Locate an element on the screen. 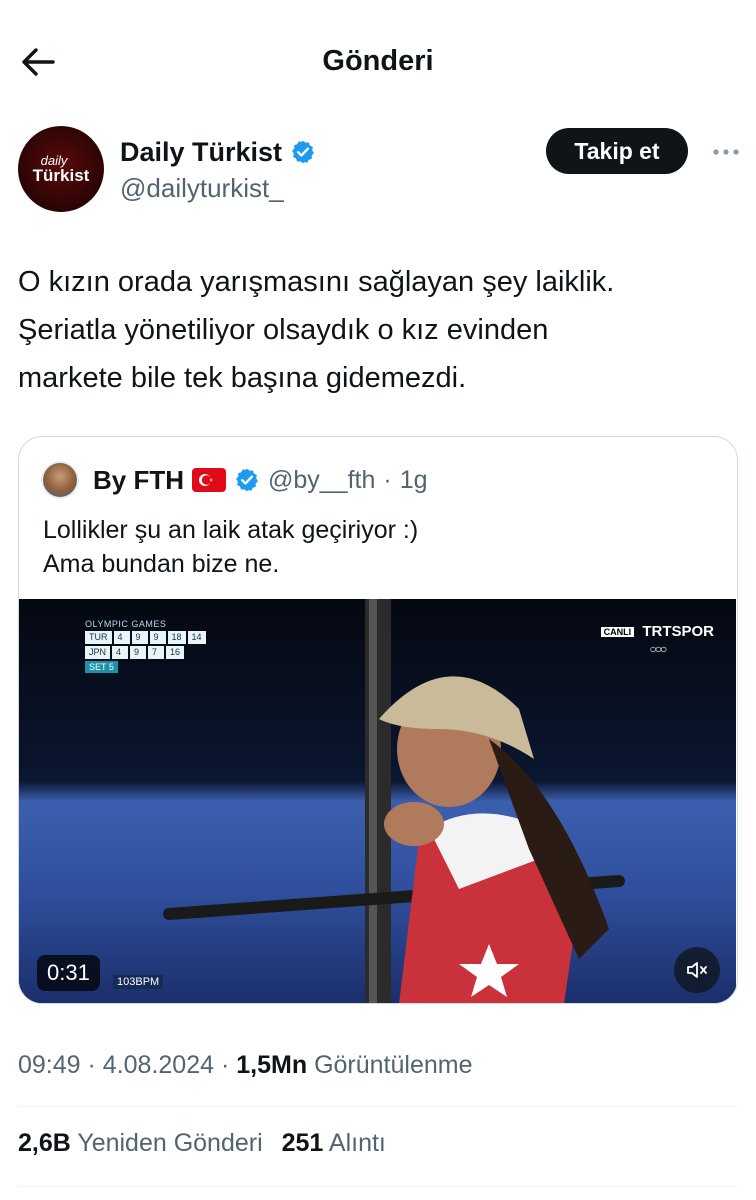 The height and width of the screenshot is (1200, 756). quoted-line: Ama bundan bize ne. is located at coordinates (161, 564).